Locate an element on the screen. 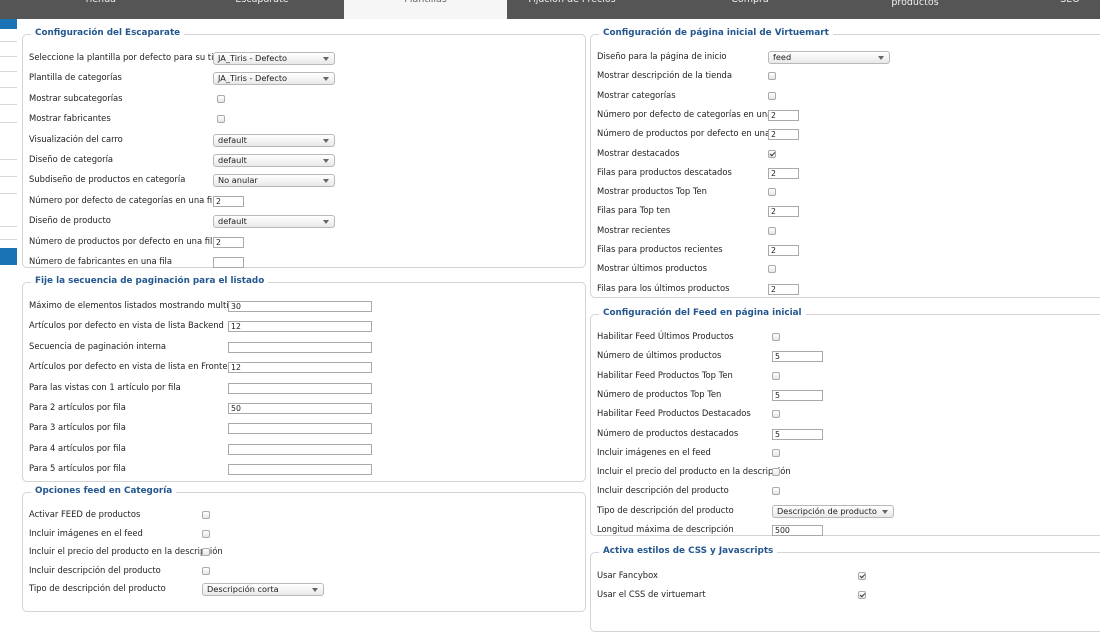 This screenshot has width=1100, height=632. field-label: Activar FEED de productos is located at coordinates (85, 514).